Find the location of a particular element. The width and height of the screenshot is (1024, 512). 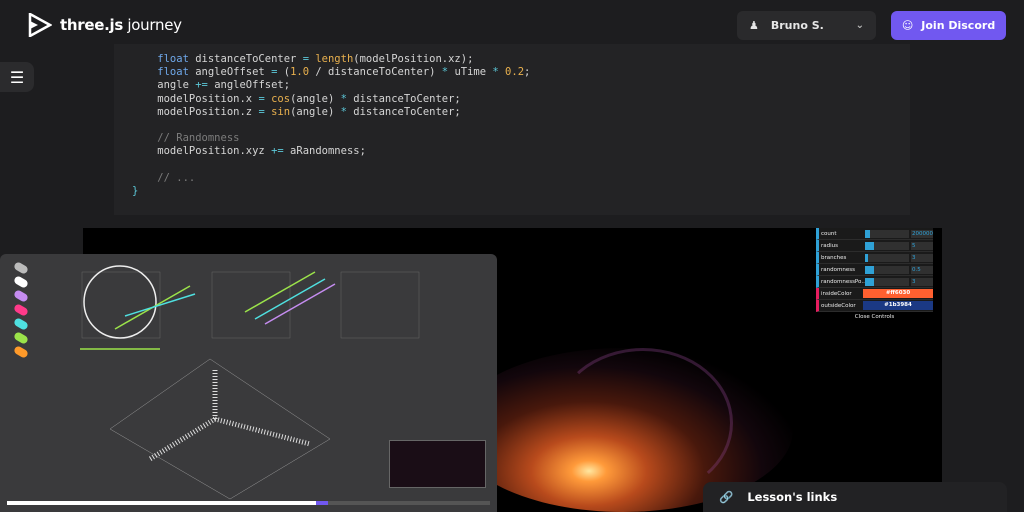

gui-value-input: 0.5 is located at coordinates (922, 269).